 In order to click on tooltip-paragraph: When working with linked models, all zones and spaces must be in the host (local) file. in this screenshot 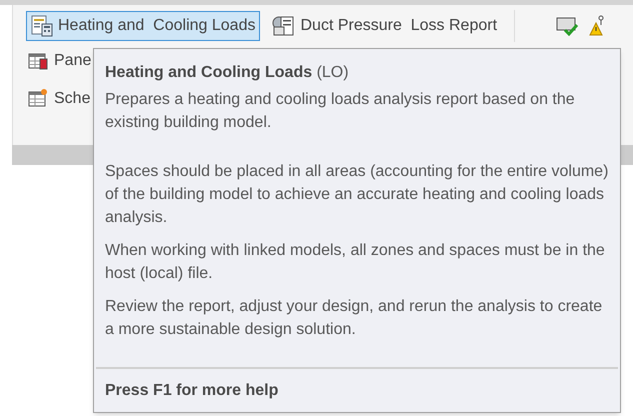, I will do `click(355, 262)`.